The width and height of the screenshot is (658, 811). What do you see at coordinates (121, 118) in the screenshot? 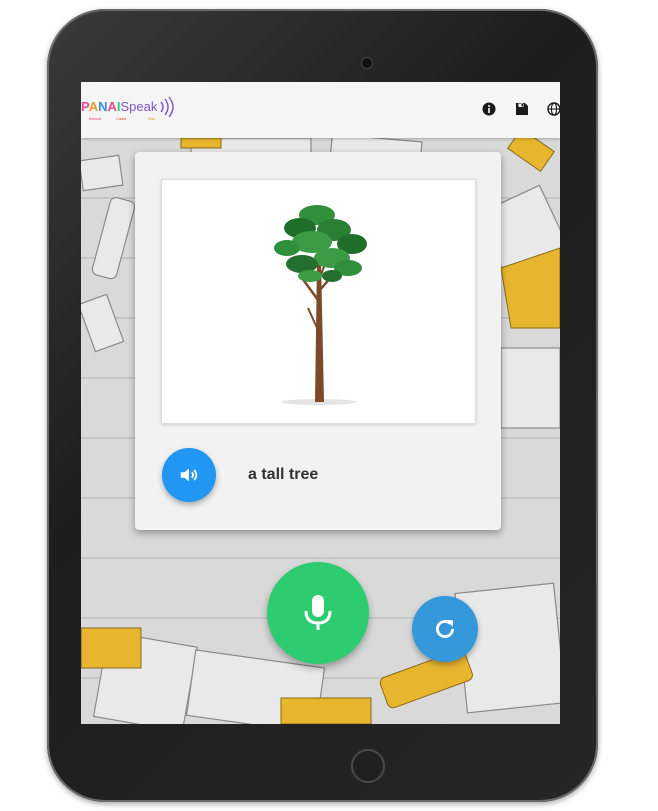
I see `svg-text: Caasi` at bounding box center [121, 118].